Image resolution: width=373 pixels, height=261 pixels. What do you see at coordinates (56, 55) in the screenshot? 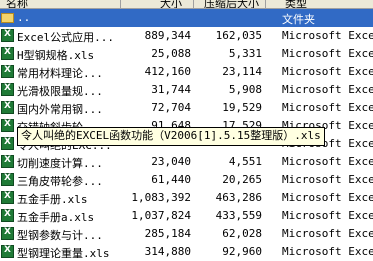
I see `file-name: H型钢规格.xls` at bounding box center [56, 55].